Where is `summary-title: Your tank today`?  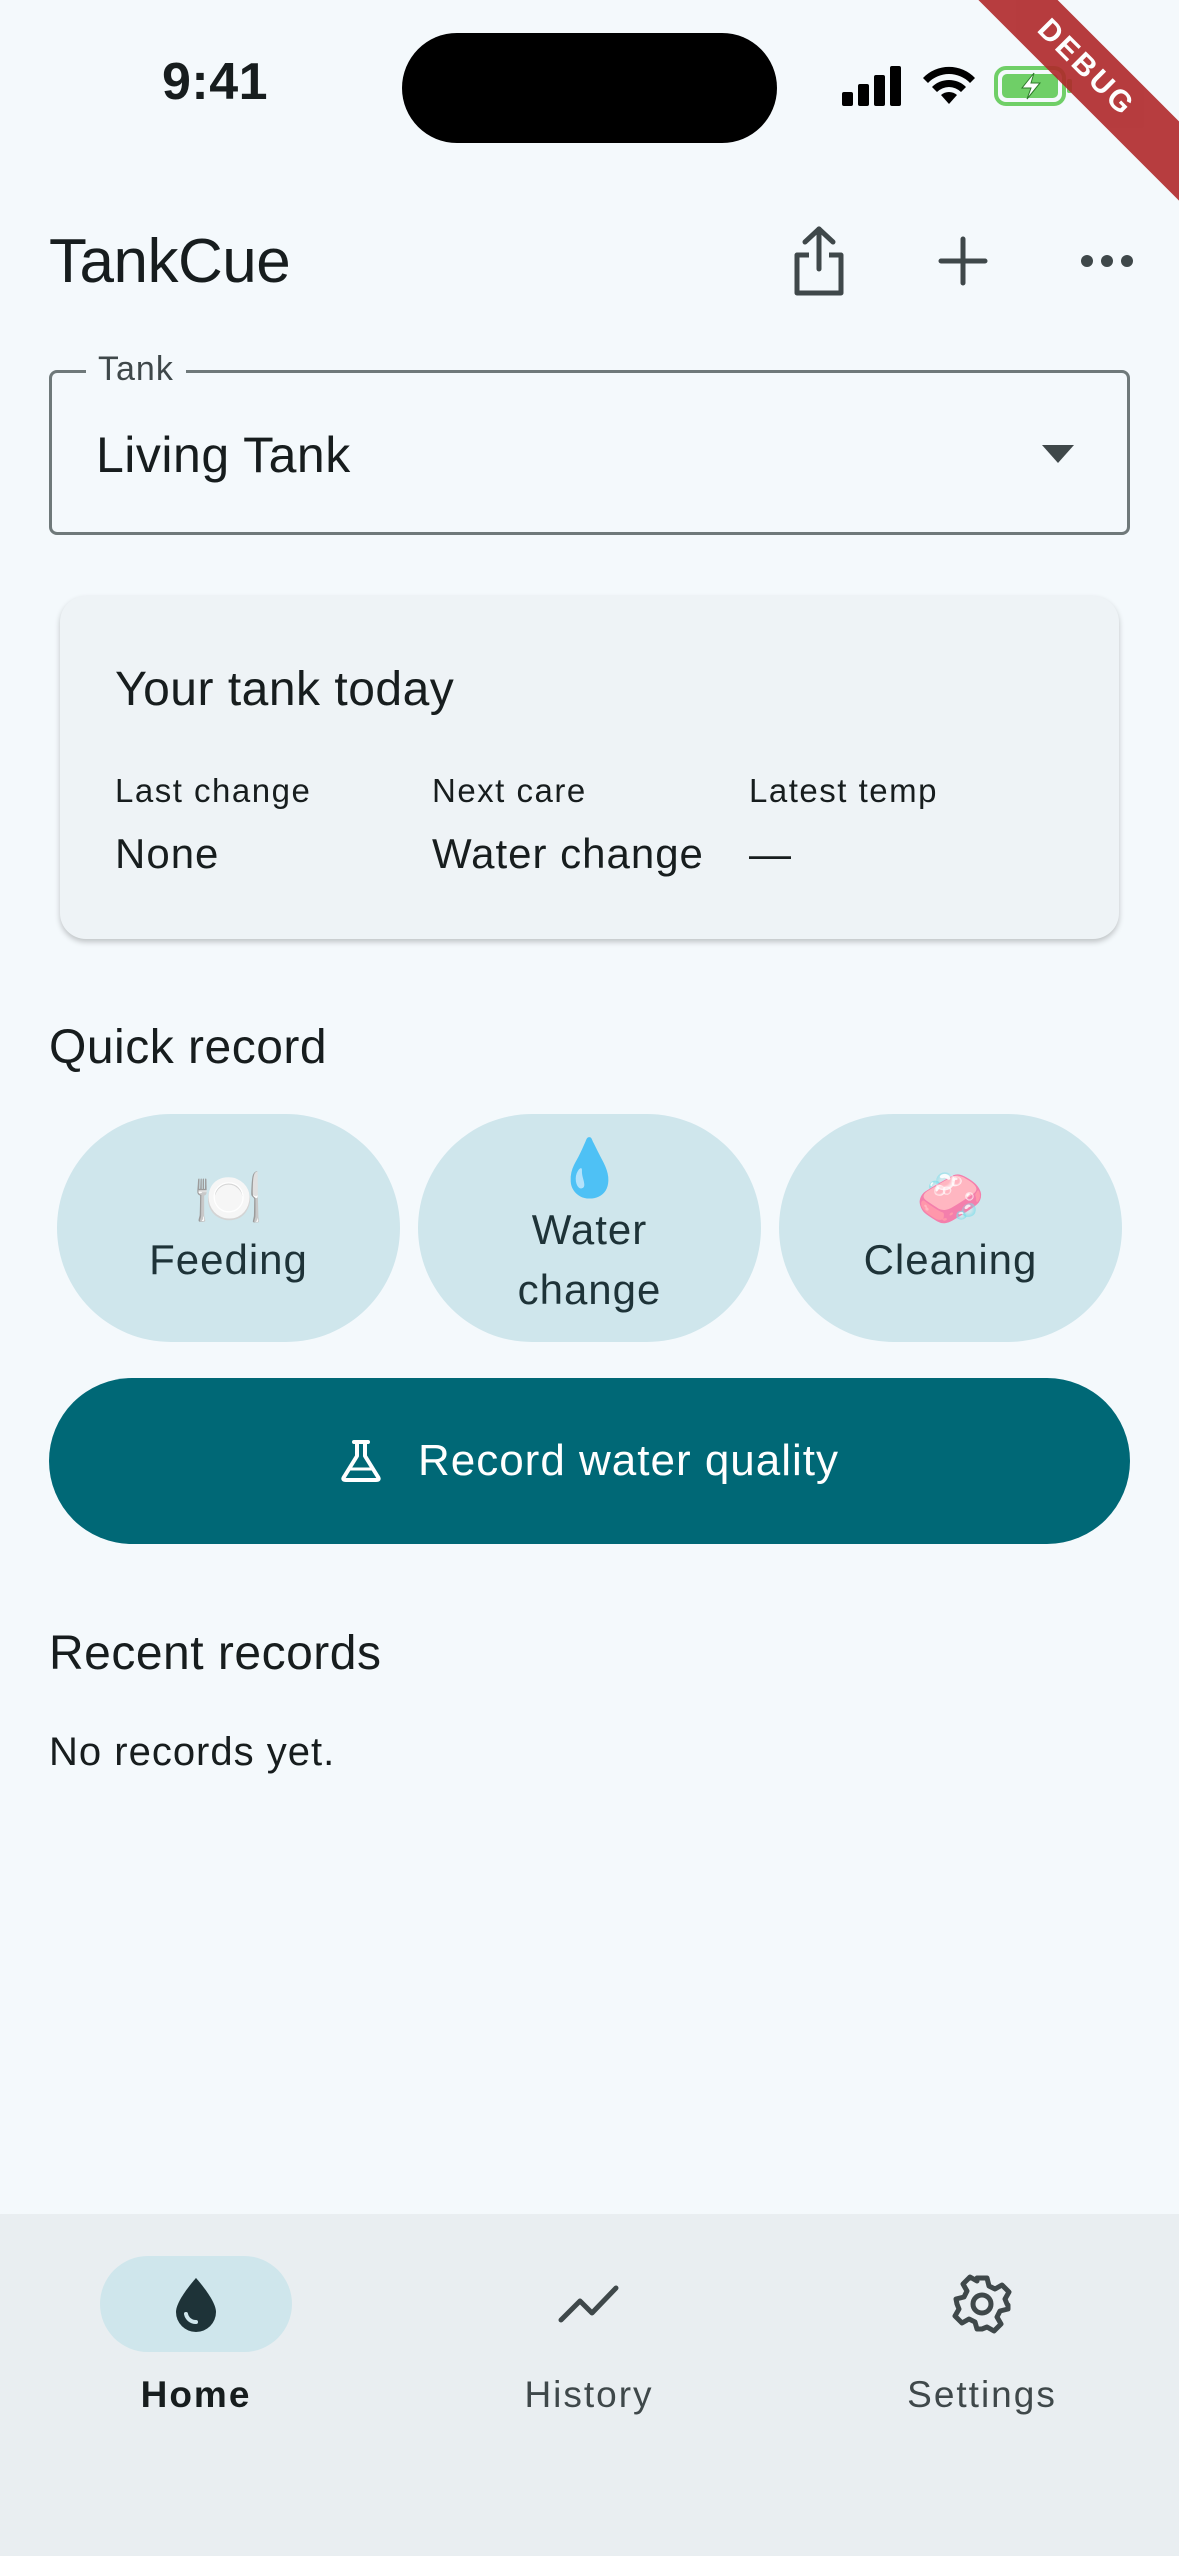 summary-title: Your tank today is located at coordinates (285, 689).